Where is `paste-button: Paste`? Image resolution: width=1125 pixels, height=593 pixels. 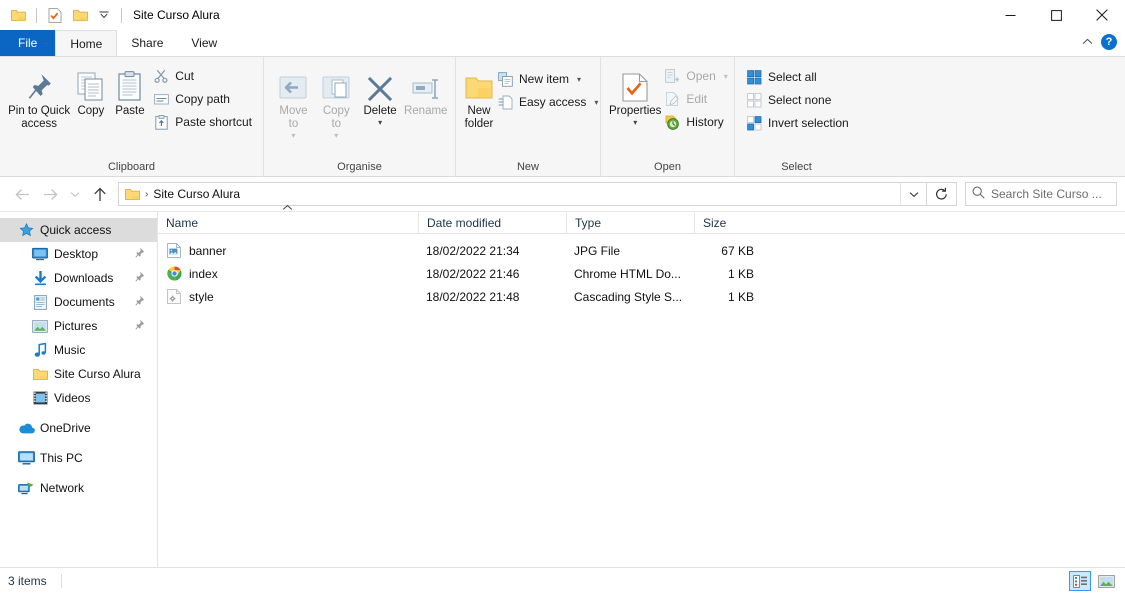
paste-button: Paste is located at coordinates (130, 90).